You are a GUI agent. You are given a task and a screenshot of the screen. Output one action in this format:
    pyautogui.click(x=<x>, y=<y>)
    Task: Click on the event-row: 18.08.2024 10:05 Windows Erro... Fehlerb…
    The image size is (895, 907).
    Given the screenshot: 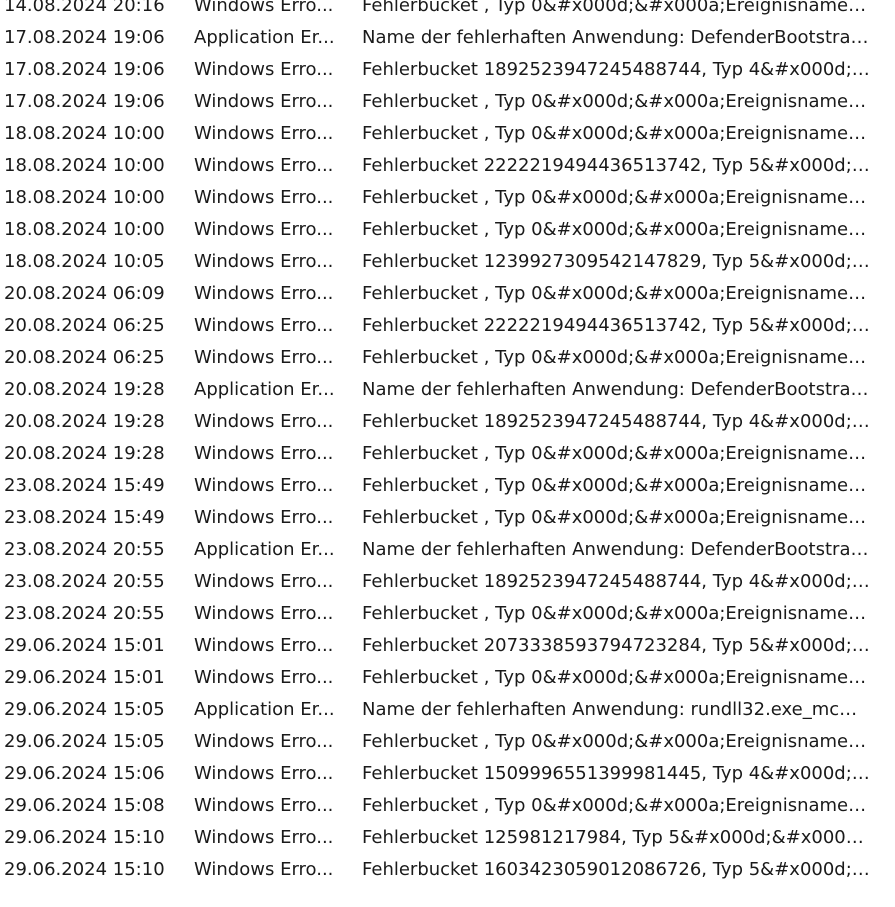 What is the action you would take?
    pyautogui.click(x=447, y=262)
    